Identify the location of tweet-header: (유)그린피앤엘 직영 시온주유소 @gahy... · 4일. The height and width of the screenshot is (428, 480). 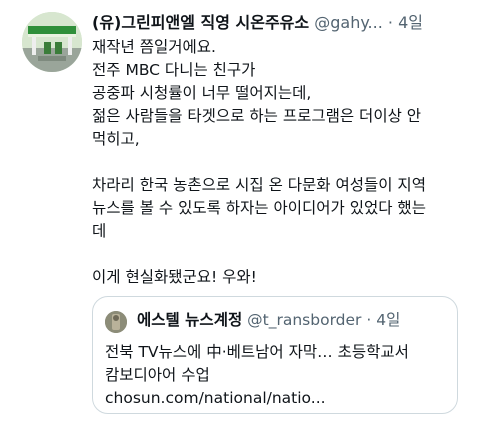
(277, 24).